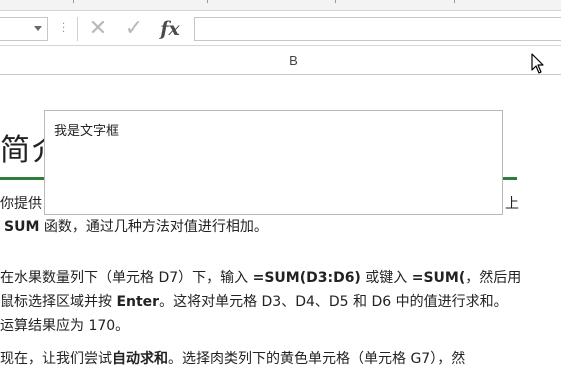  I want to click on text-span: 或键入, so click(386, 278).